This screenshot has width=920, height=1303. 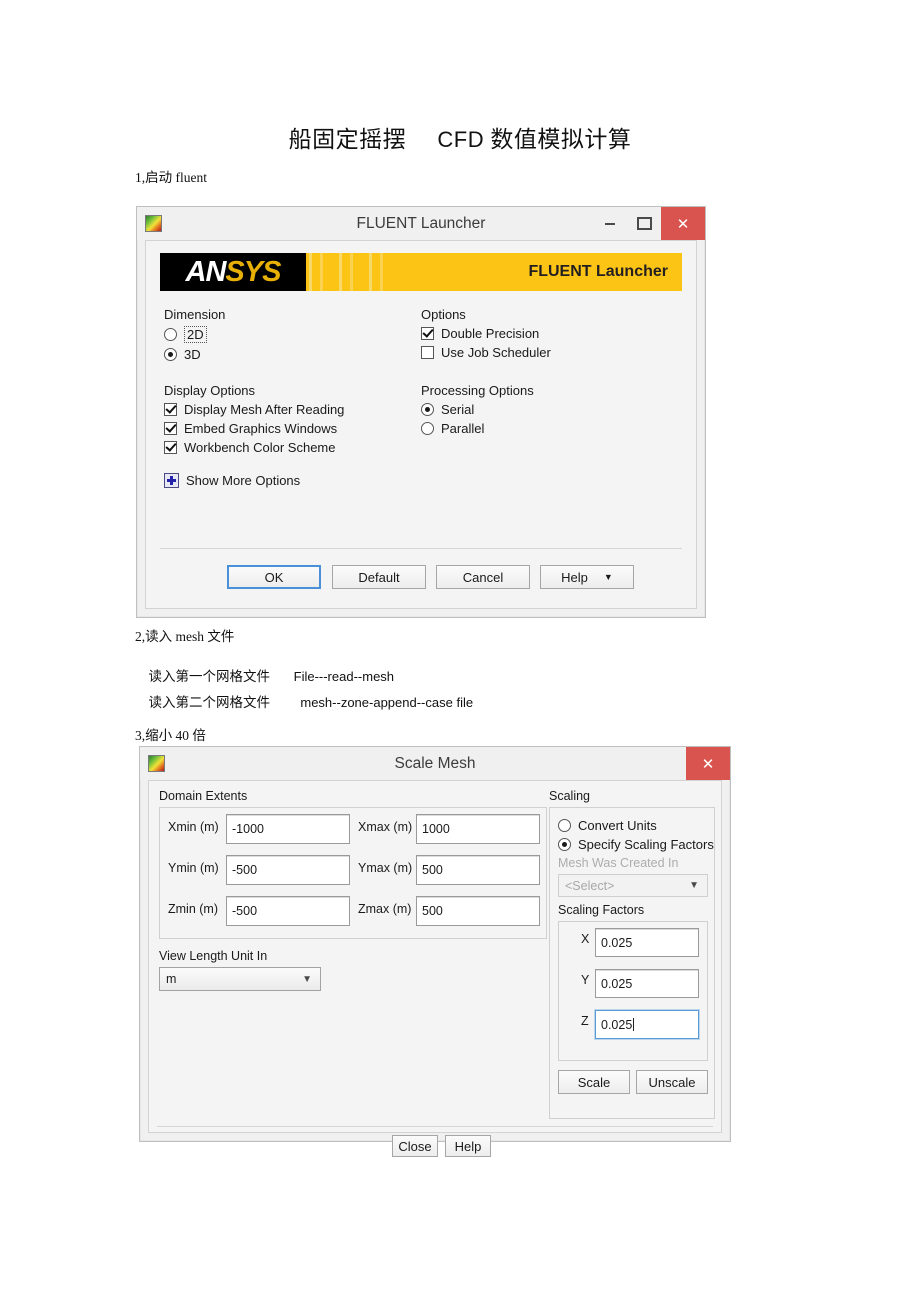 What do you see at coordinates (468, 1146) in the screenshot?
I see `scale-mesh-help-button: Help` at bounding box center [468, 1146].